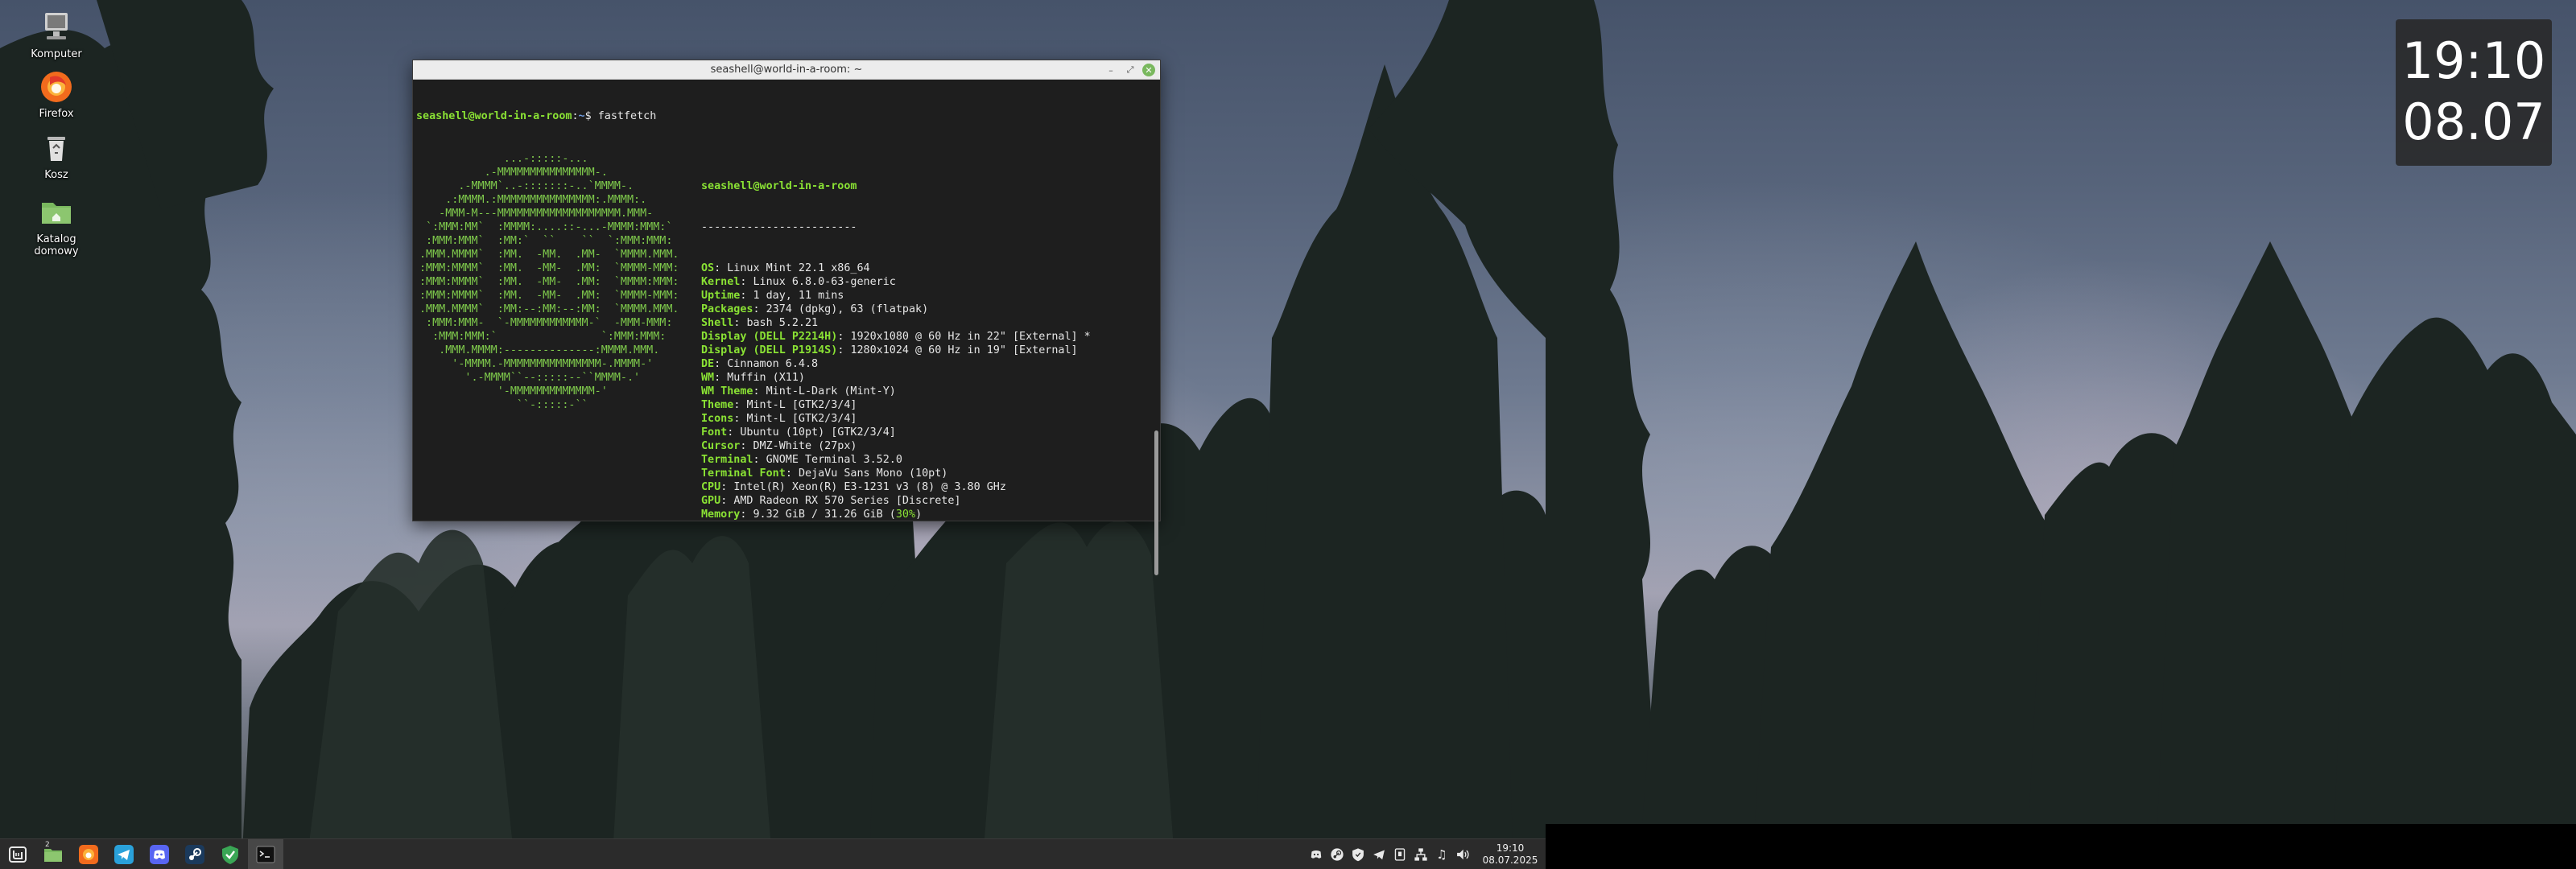 This screenshot has height=869, width=2576. I want to click on ascii-logo-line: :MMM:MMMM` :MM. -MM- .MM: `MMMM:MMM:, so click(549, 282).